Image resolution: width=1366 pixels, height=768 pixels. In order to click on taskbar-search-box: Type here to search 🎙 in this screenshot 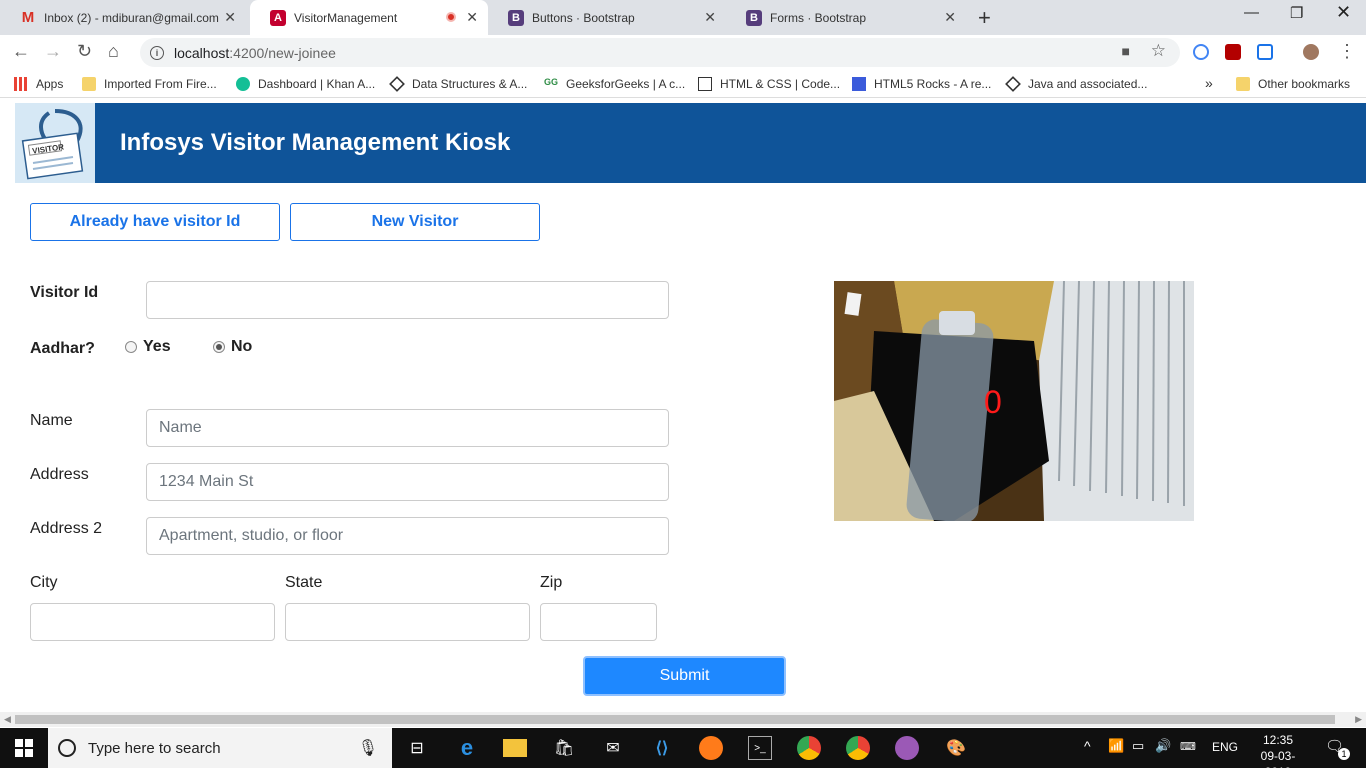, I will do `click(220, 748)`.